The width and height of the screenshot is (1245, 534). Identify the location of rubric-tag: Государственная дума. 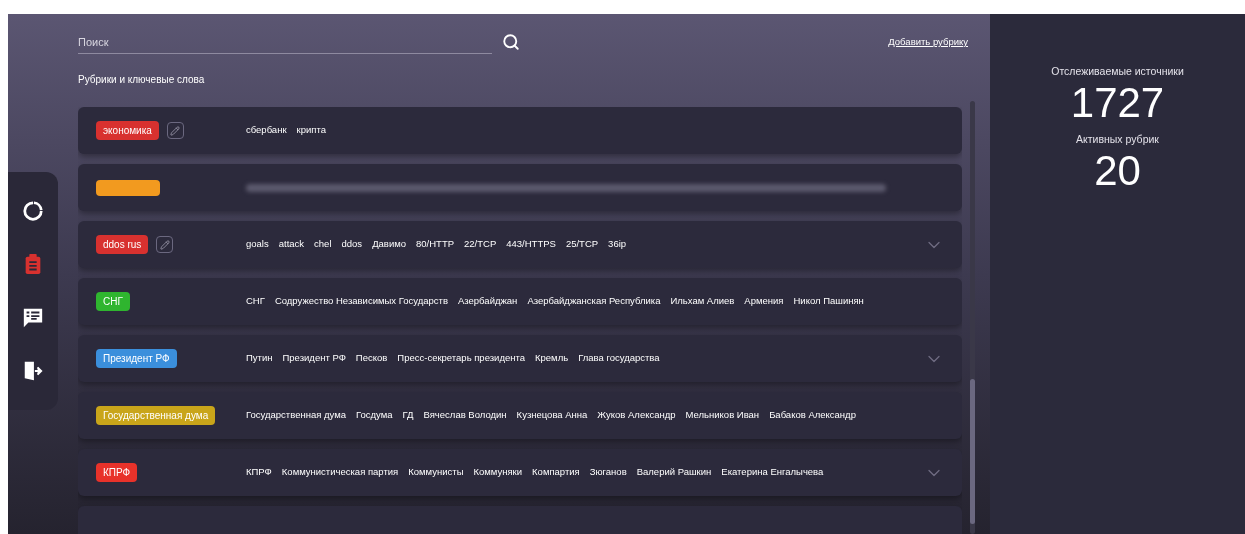
(156, 415).